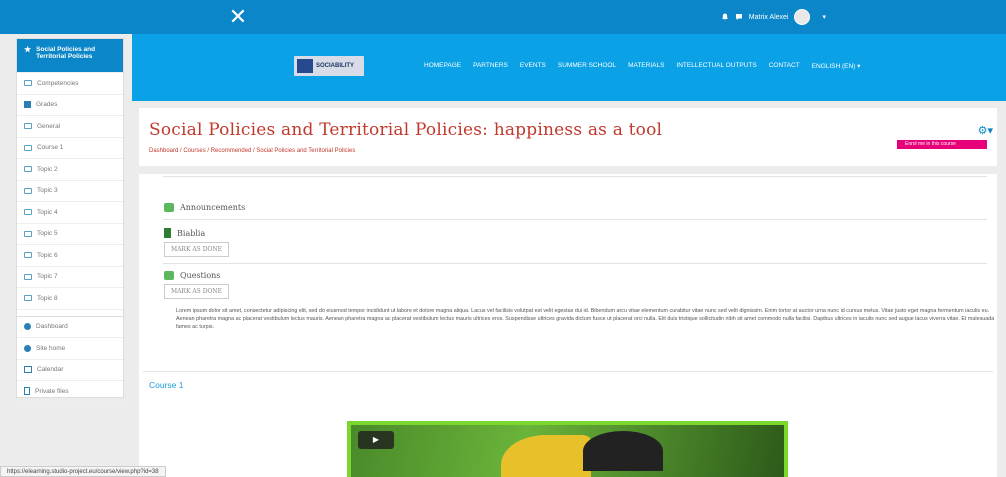 Image resolution: width=1006 pixels, height=477 pixels. What do you see at coordinates (47, 277) in the screenshot?
I see `sidebar-item-label: Topic 7` at bounding box center [47, 277].